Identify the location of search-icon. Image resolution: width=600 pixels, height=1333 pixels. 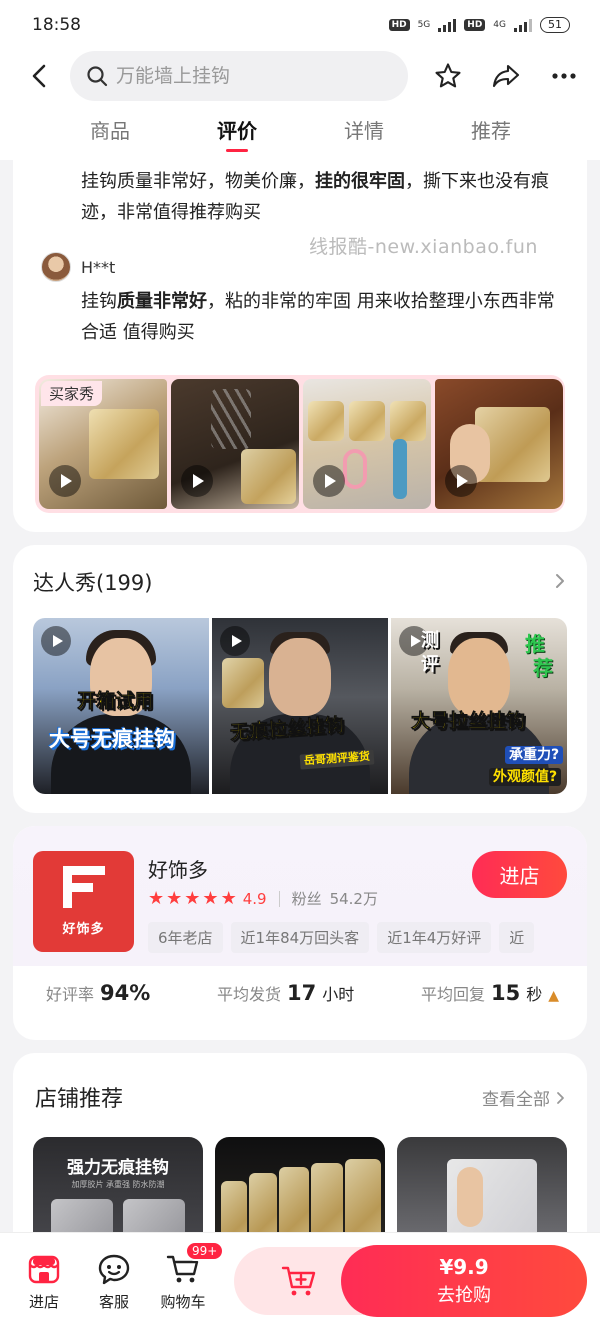
(97, 76).